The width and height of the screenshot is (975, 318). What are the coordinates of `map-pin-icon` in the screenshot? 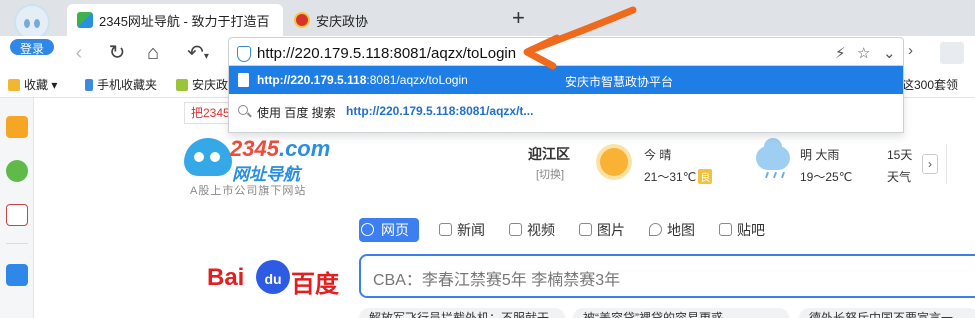 It's located at (655, 229).